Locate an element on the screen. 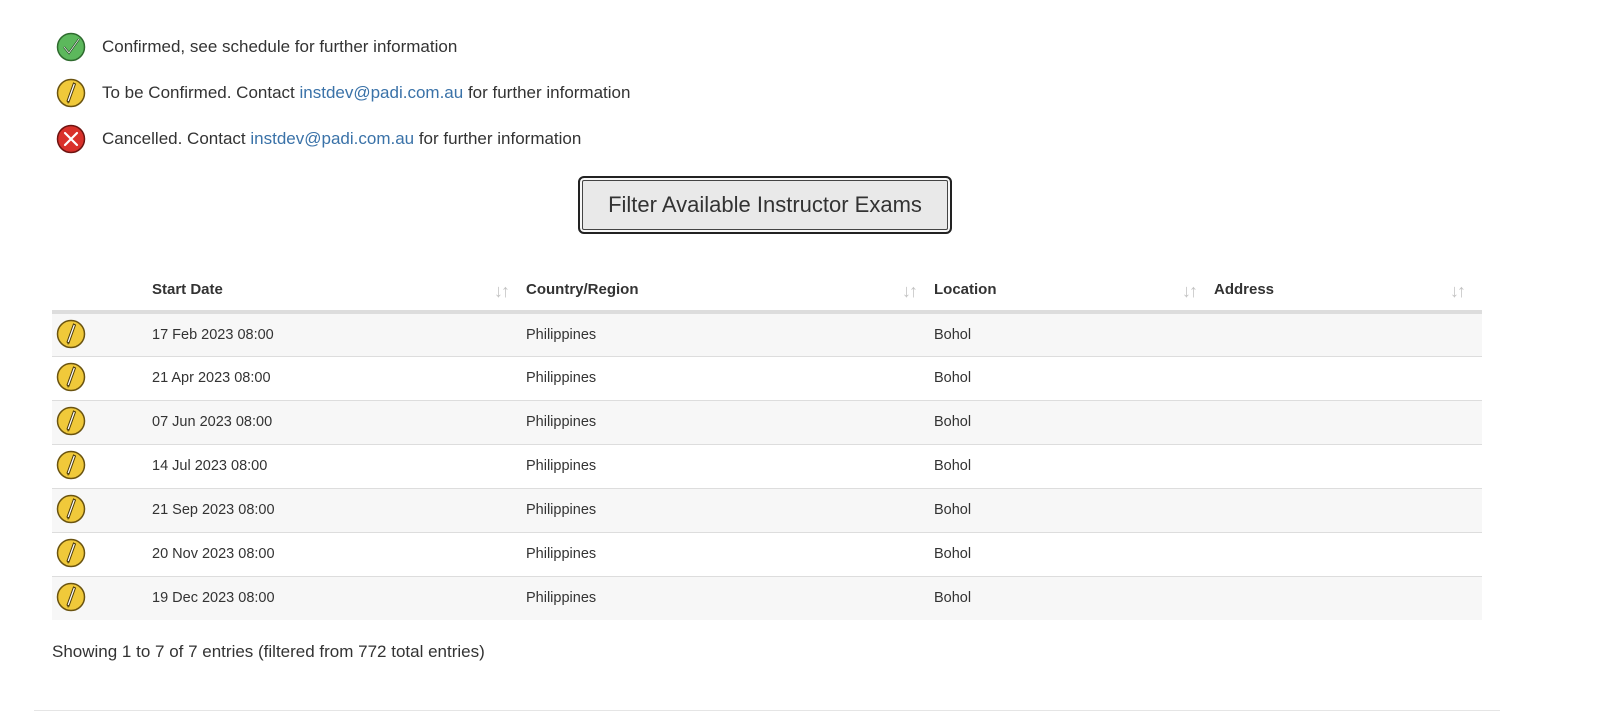 This screenshot has height=716, width=1600. table-row: 21 Apr 2023 08:00 Philippines Bohol is located at coordinates (767, 377).